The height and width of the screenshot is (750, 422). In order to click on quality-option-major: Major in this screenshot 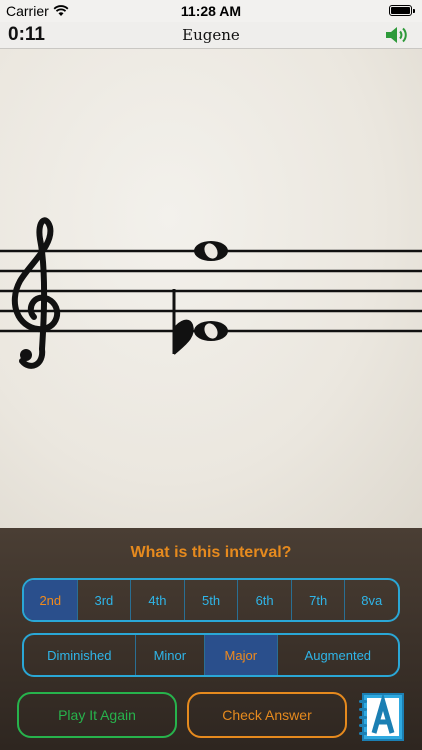, I will do `click(241, 655)`.